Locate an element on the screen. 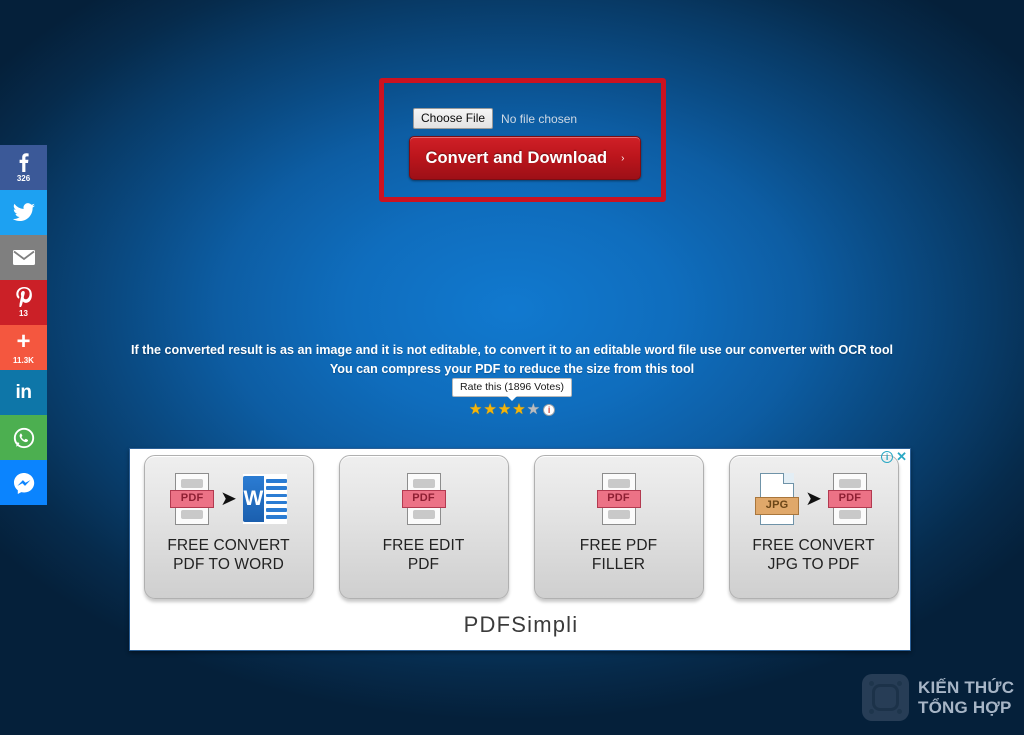 Image resolution: width=1024 pixels, height=735 pixels. ad-card-free-pdf-filler: PDF FREE PDF FILLER is located at coordinates (618, 527).